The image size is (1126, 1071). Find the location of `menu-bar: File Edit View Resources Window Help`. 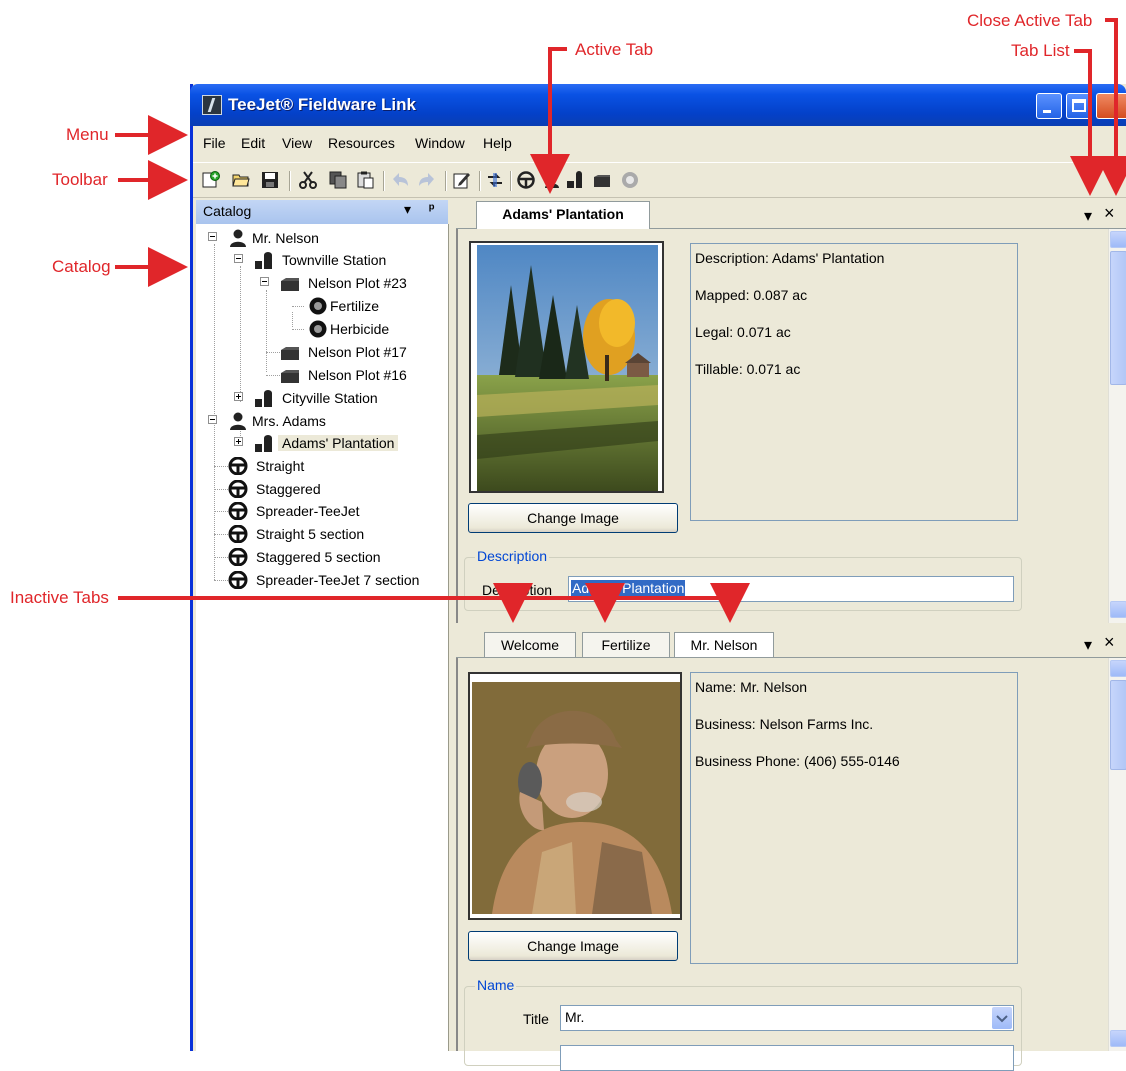

menu-bar: File Edit View Resources Window Help is located at coordinates (659, 144).